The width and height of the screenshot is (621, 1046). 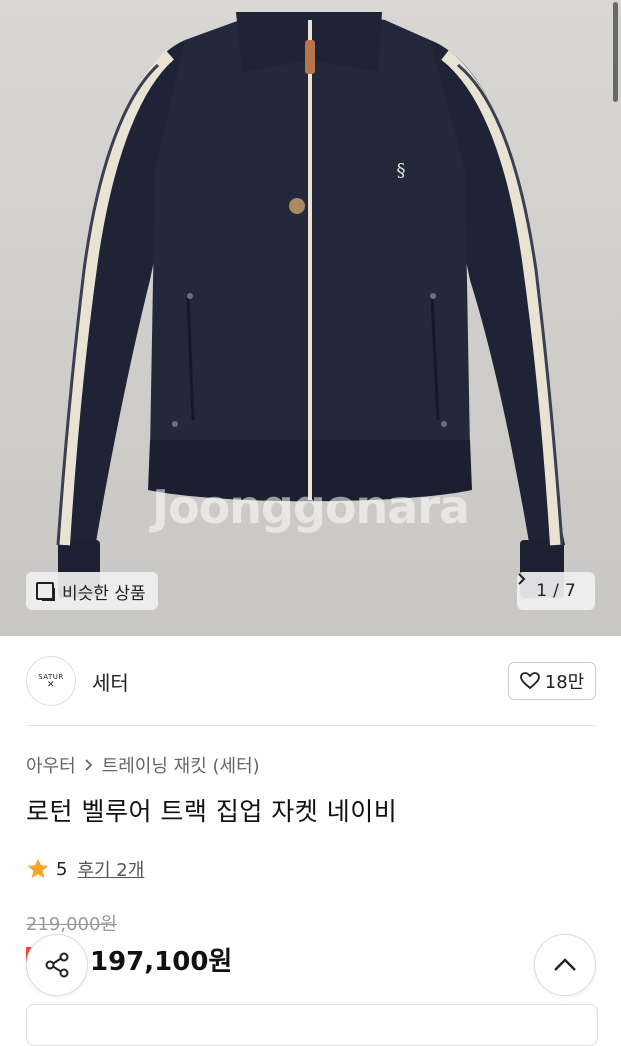 I want to click on breadcrumb: 아우터 트레이닝 재킷 (세터), so click(x=143, y=765).